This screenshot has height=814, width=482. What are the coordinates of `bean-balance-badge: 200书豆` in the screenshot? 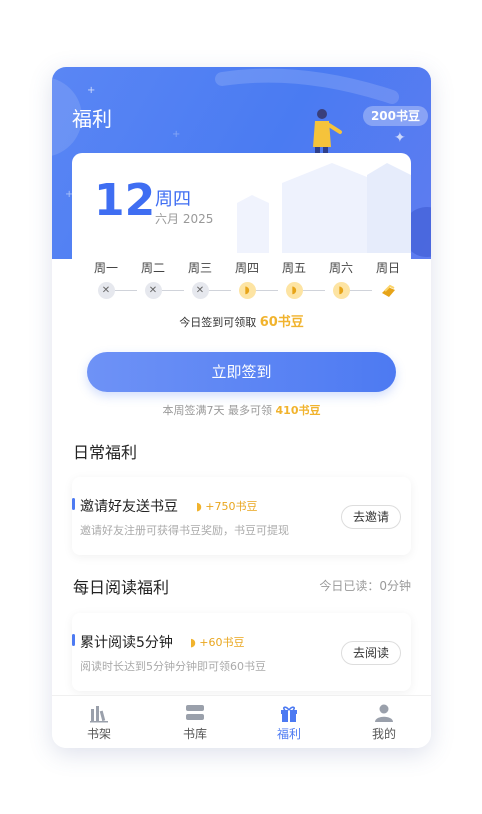 It's located at (395, 116).